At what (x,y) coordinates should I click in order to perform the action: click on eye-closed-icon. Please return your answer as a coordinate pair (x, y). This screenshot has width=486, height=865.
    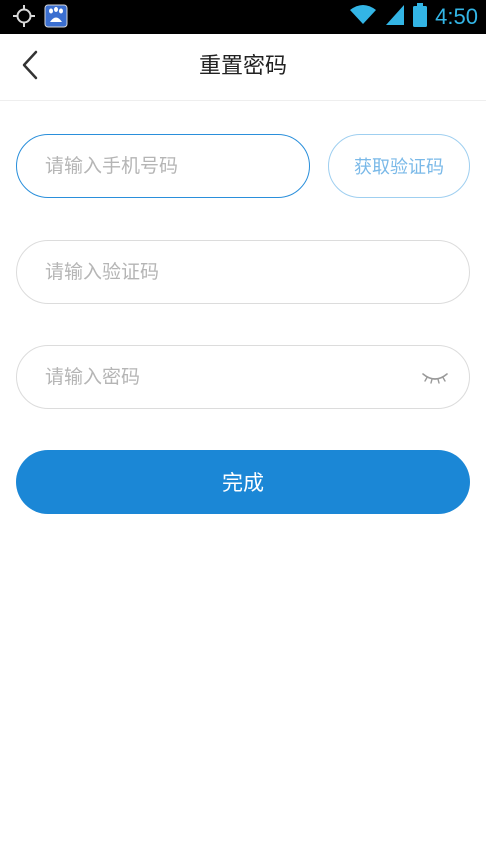
    Looking at the image, I should click on (435, 377).